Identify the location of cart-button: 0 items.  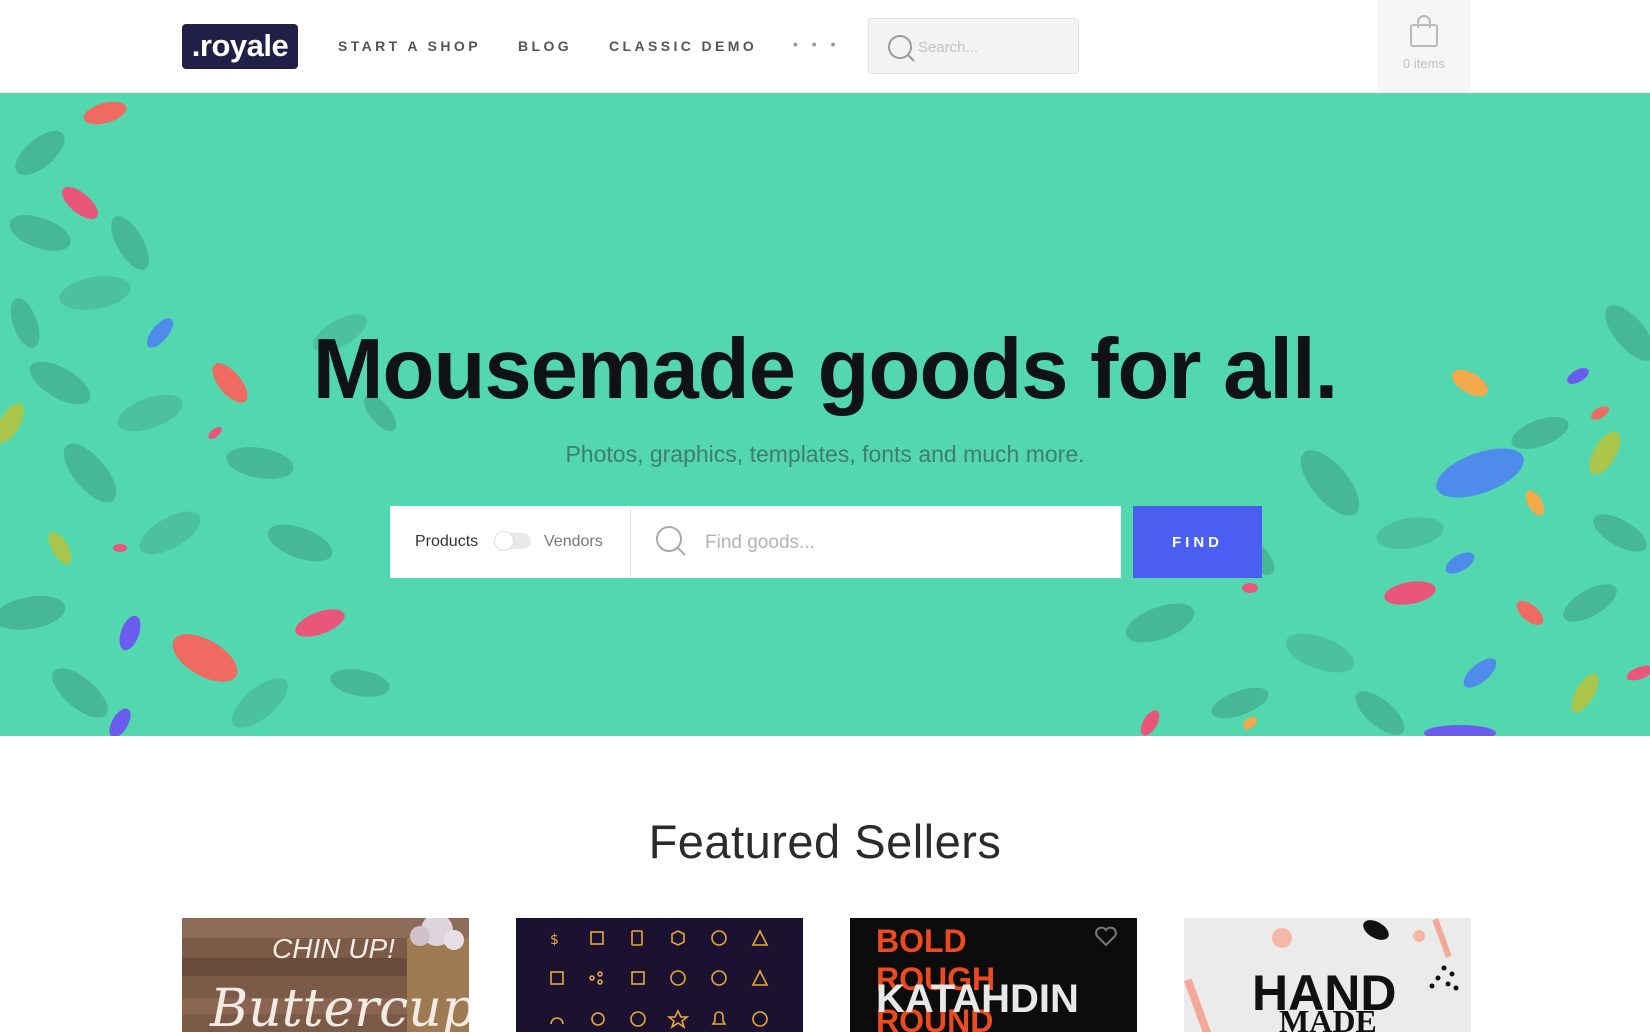
(1424, 46).